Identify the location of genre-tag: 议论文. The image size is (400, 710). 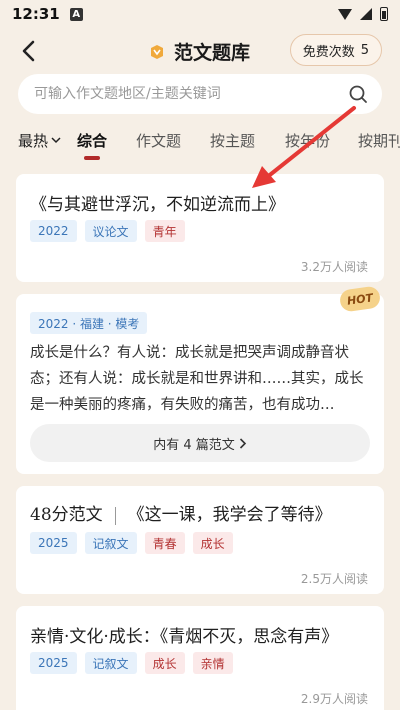
(110, 231).